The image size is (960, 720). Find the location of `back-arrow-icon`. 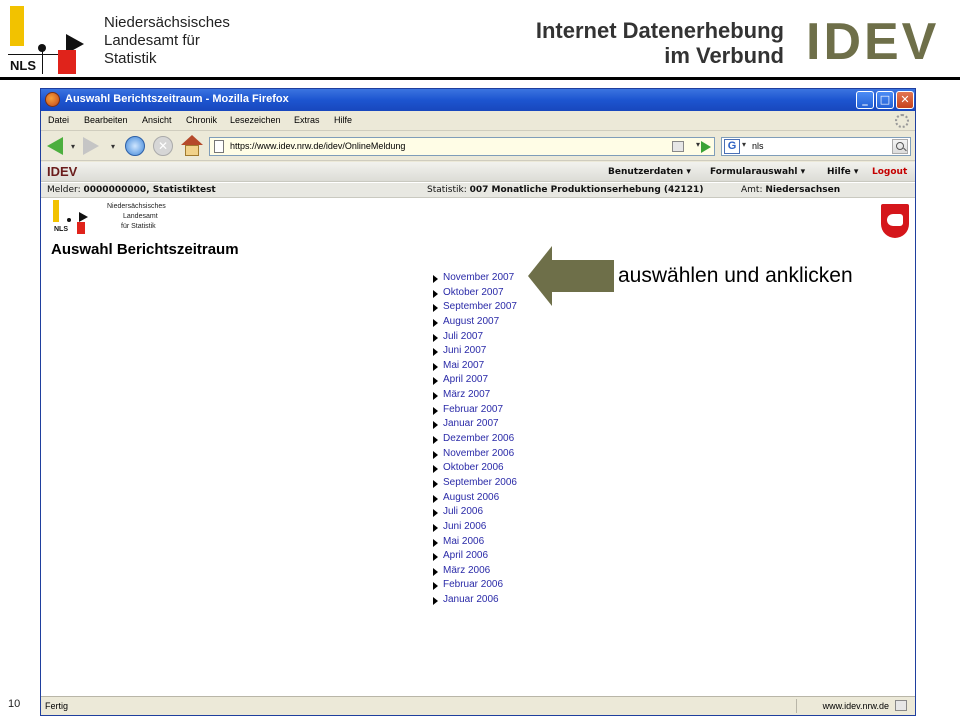

back-arrow-icon is located at coordinates (55, 146).